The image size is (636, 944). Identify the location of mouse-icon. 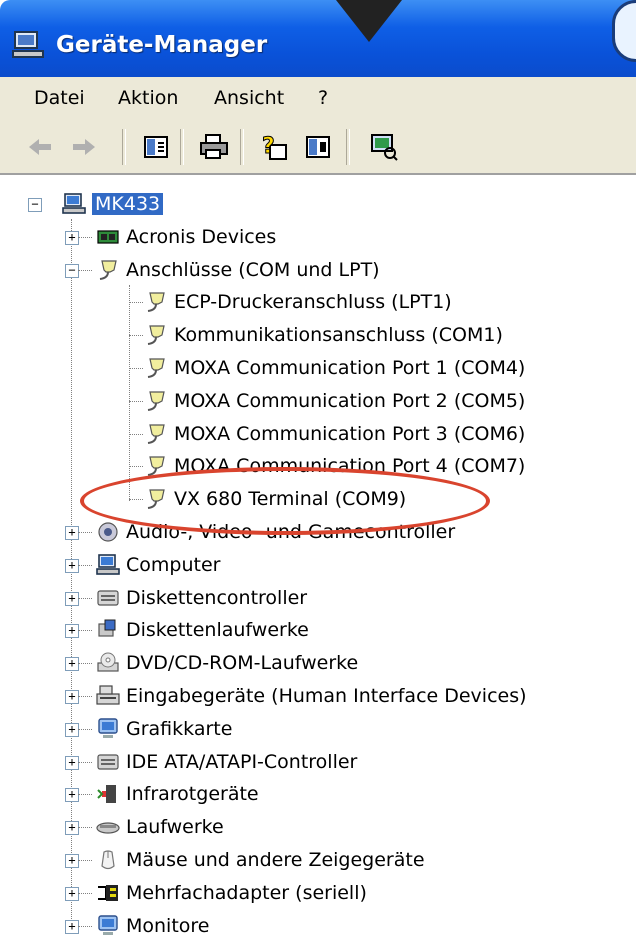
(108, 860).